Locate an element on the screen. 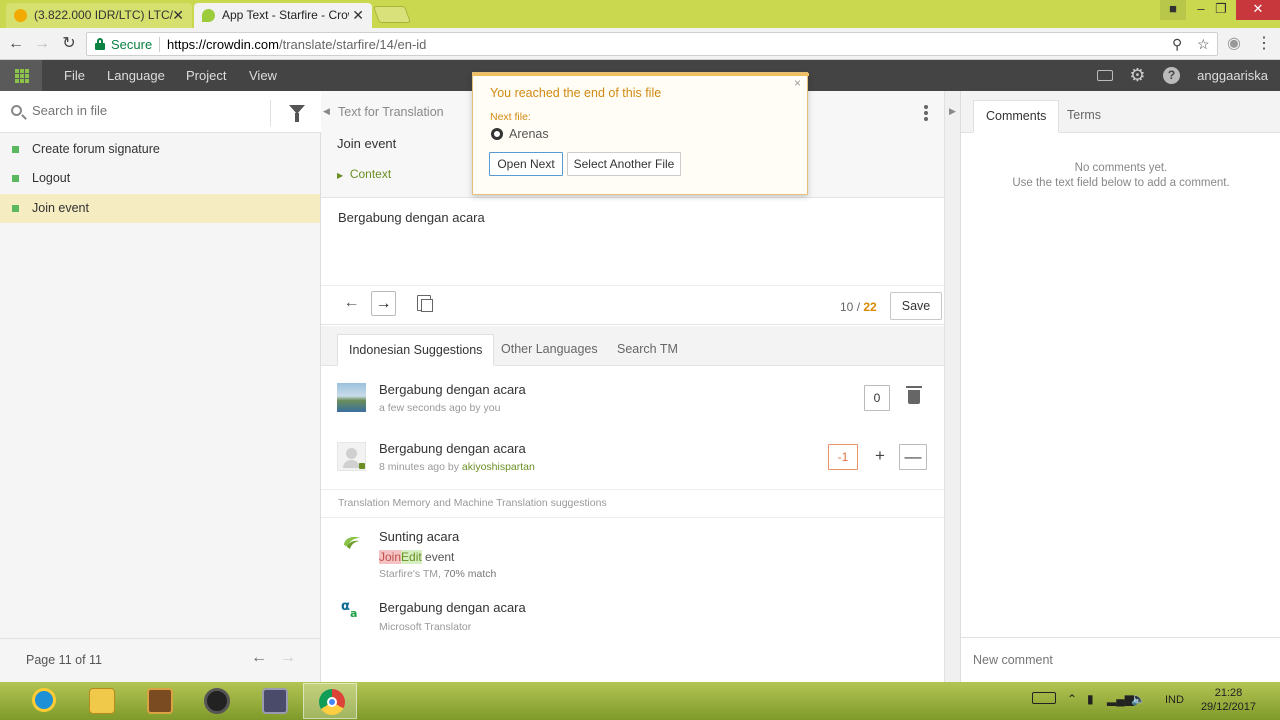  tab-search-tm: Search TM is located at coordinates (647, 350).